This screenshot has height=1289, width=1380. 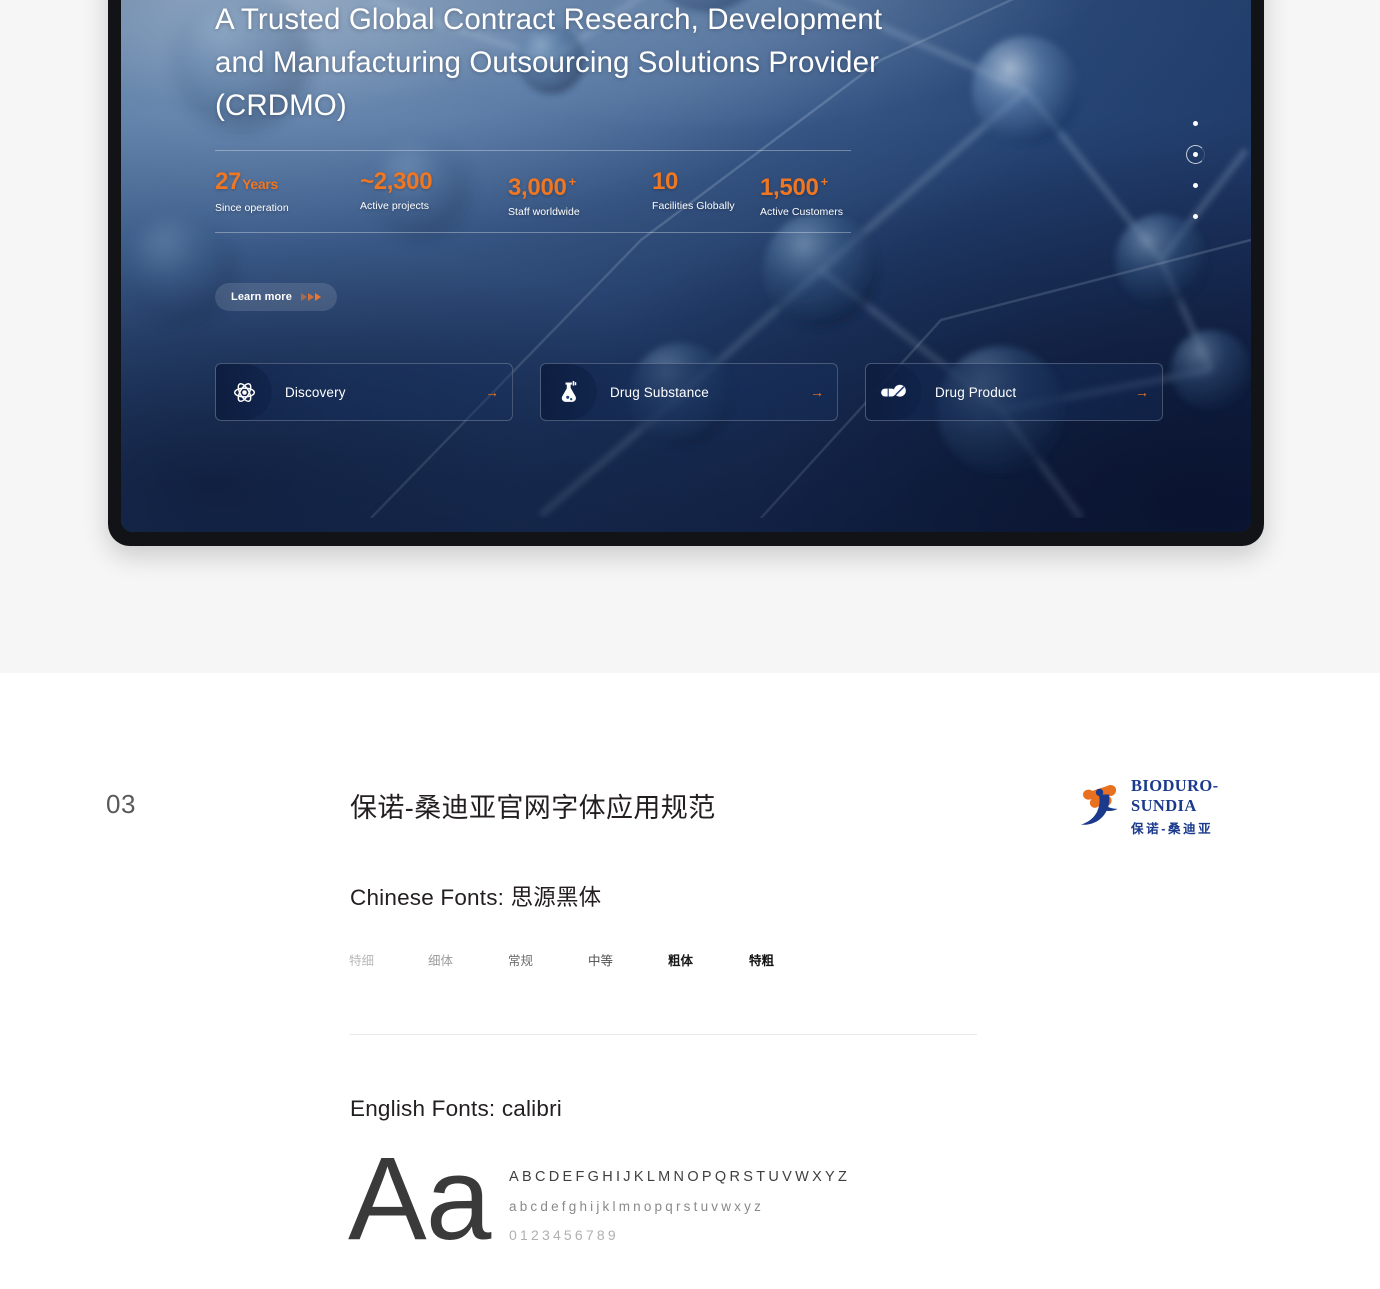 What do you see at coordinates (315, 392) in the screenshot?
I see `service-card-label: Discovery` at bounding box center [315, 392].